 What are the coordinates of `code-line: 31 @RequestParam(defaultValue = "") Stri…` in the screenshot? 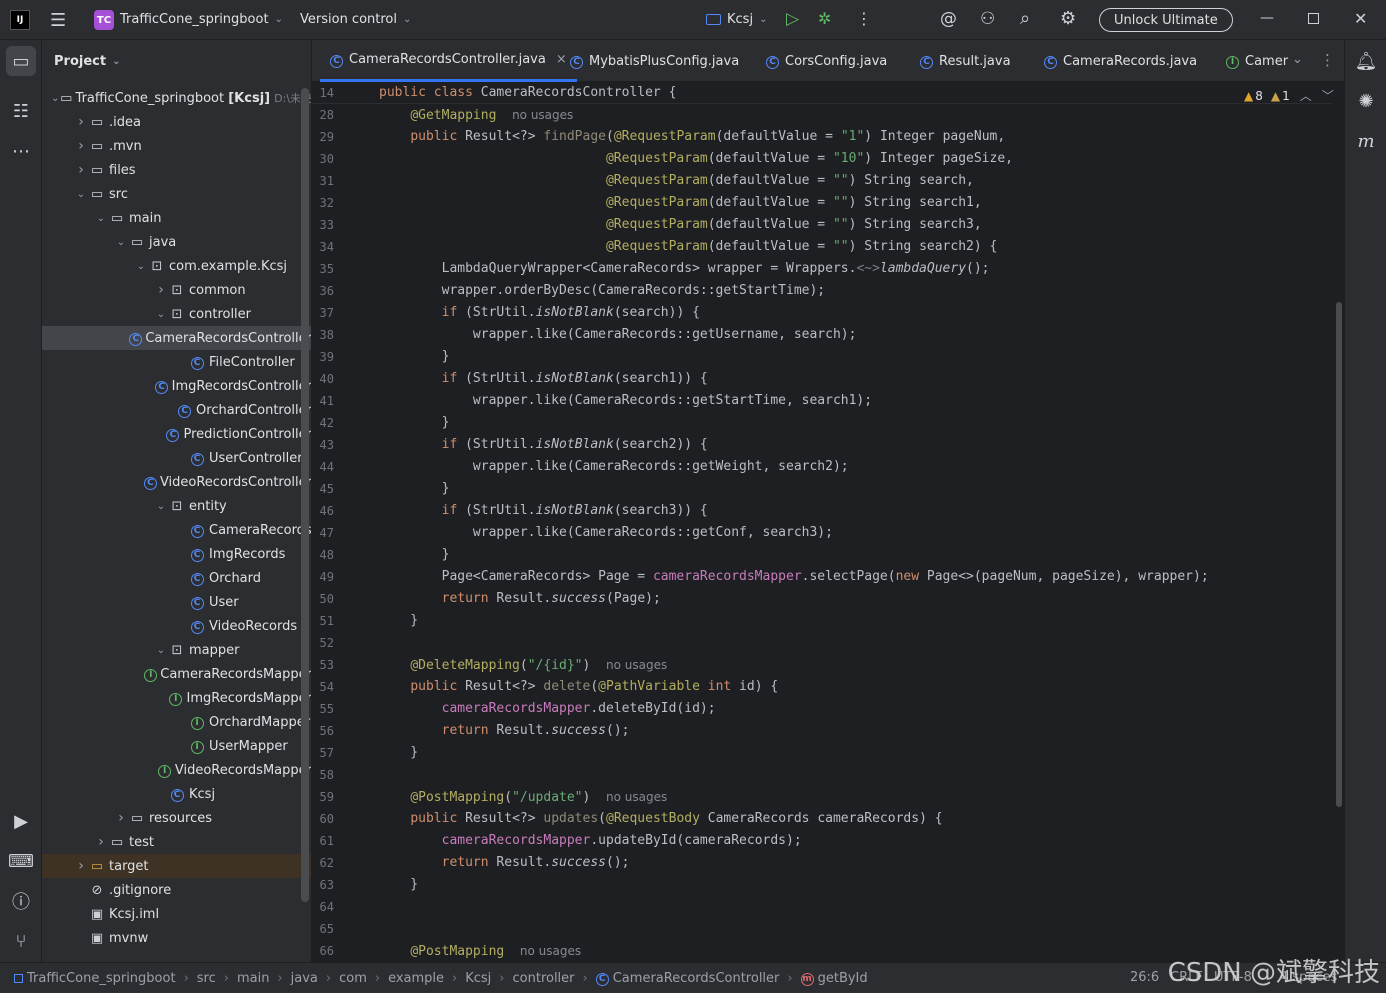 It's located at (822, 181).